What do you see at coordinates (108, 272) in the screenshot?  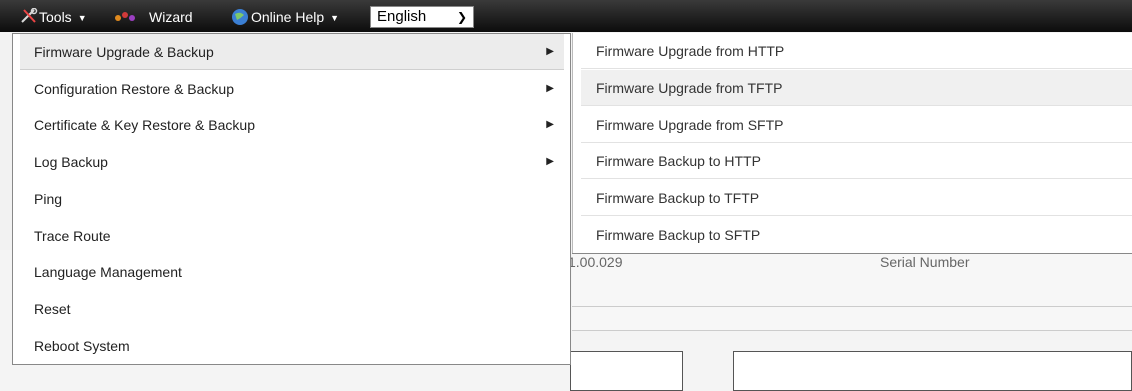 I see `menu-item-label: Language Management` at bounding box center [108, 272].